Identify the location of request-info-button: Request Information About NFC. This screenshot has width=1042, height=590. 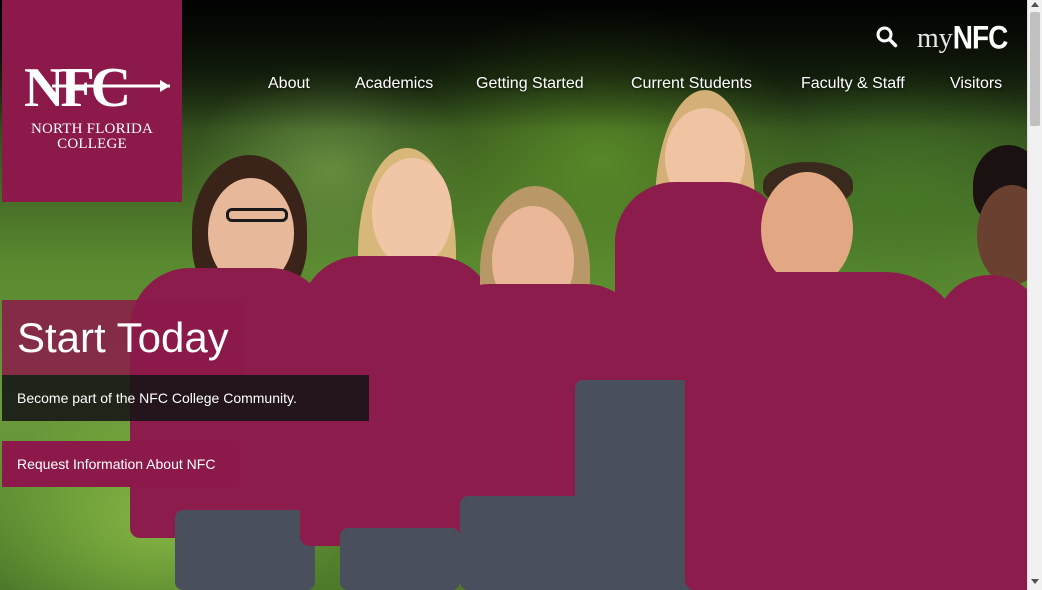
(120, 464).